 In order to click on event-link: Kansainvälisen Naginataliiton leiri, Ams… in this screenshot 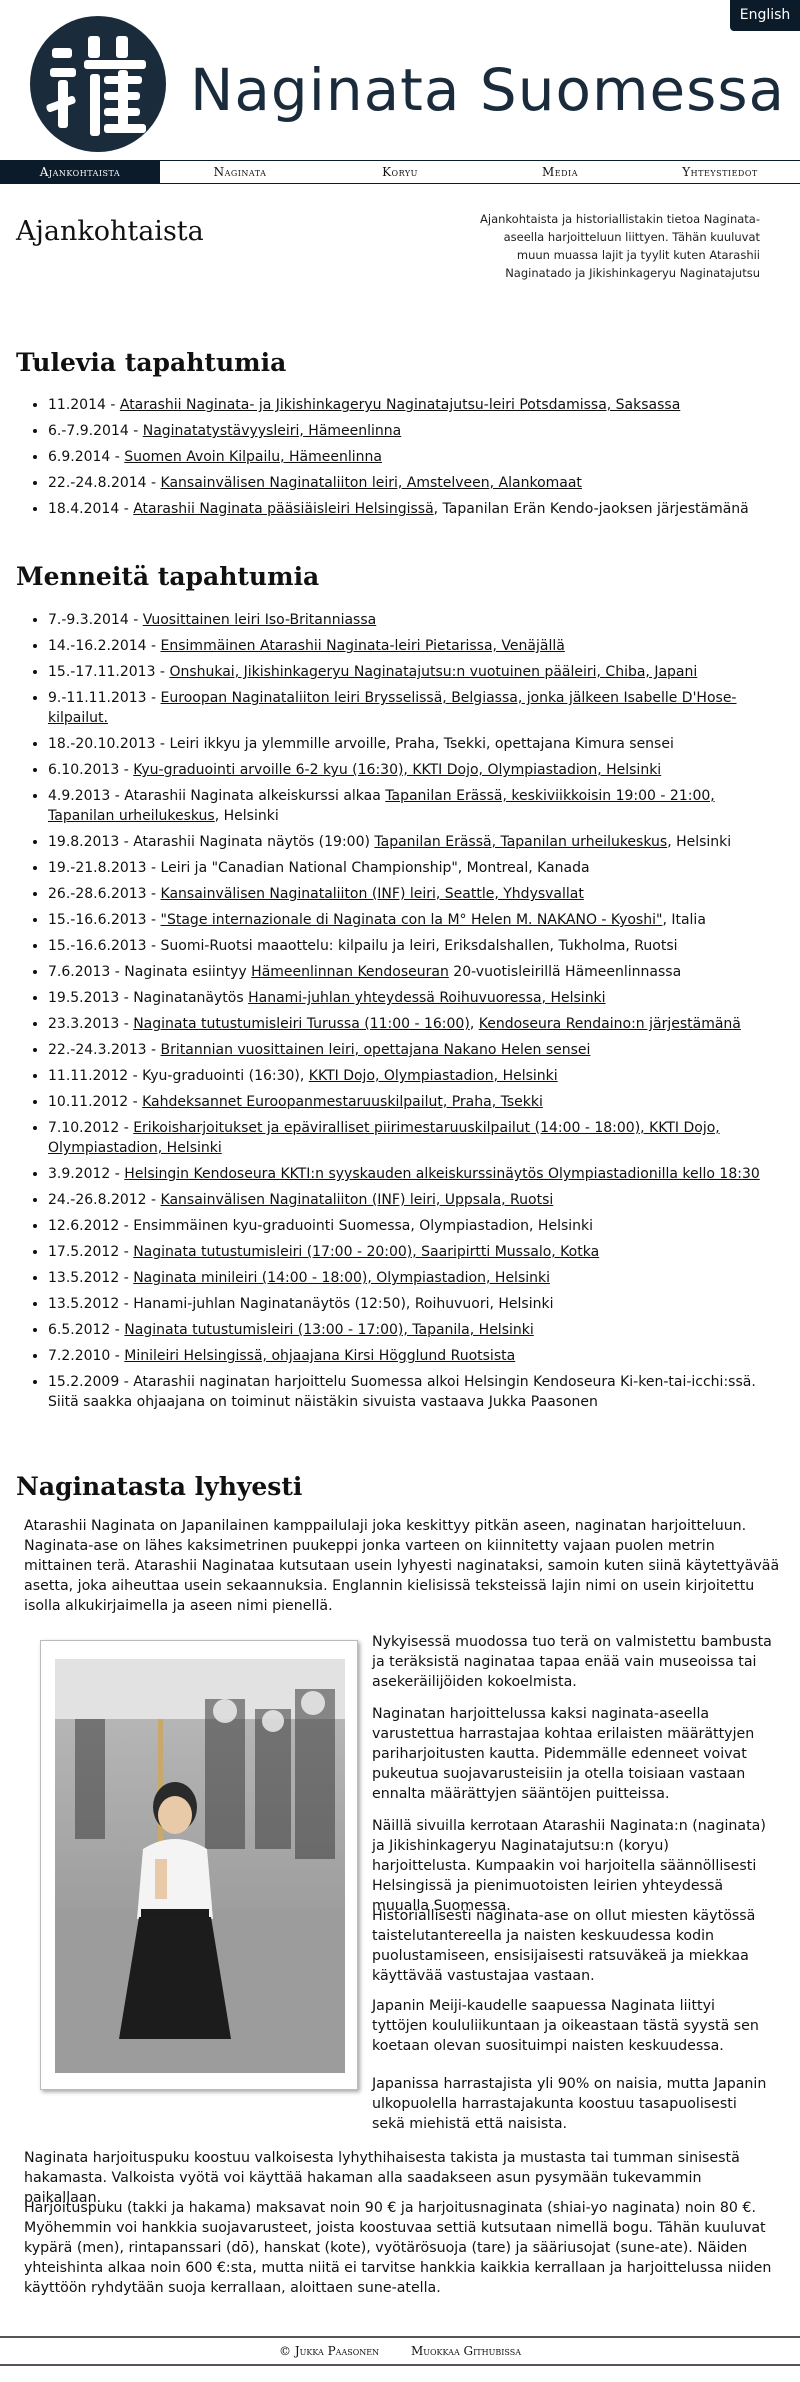, I will do `click(371, 483)`.